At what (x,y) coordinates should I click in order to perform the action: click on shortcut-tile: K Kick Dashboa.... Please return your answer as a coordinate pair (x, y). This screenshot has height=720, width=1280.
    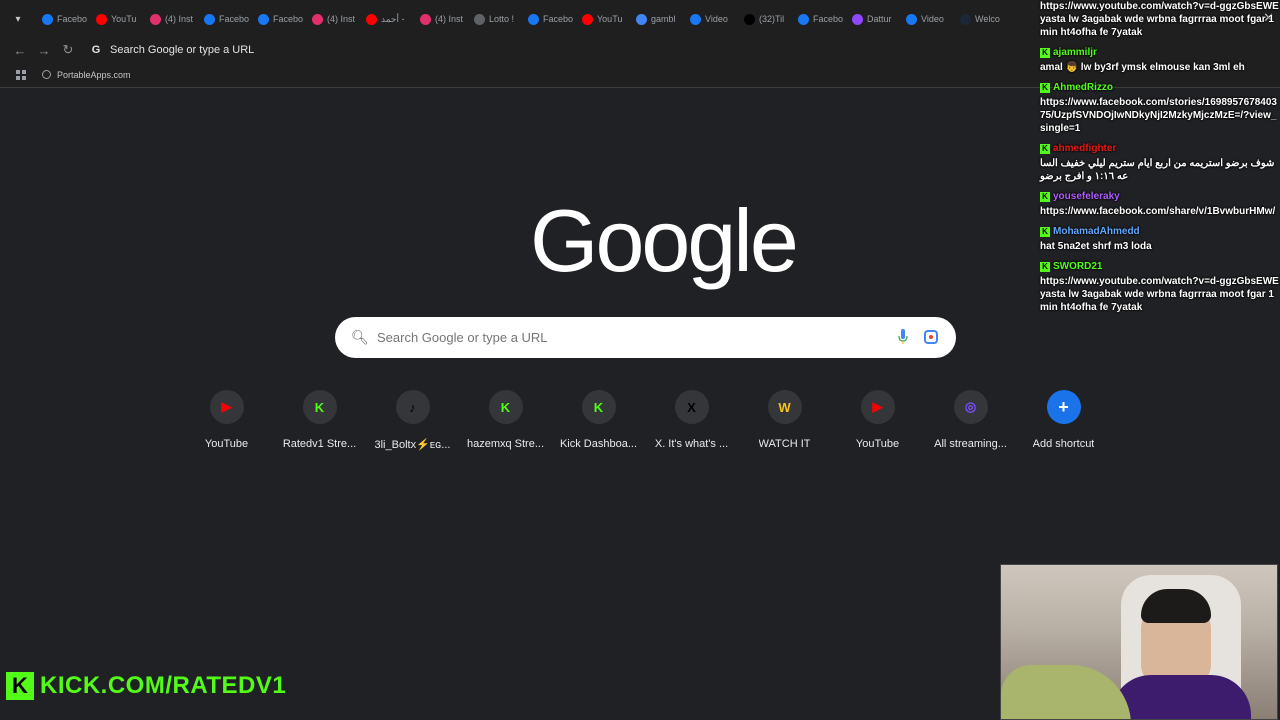
    Looking at the image, I should click on (598, 420).